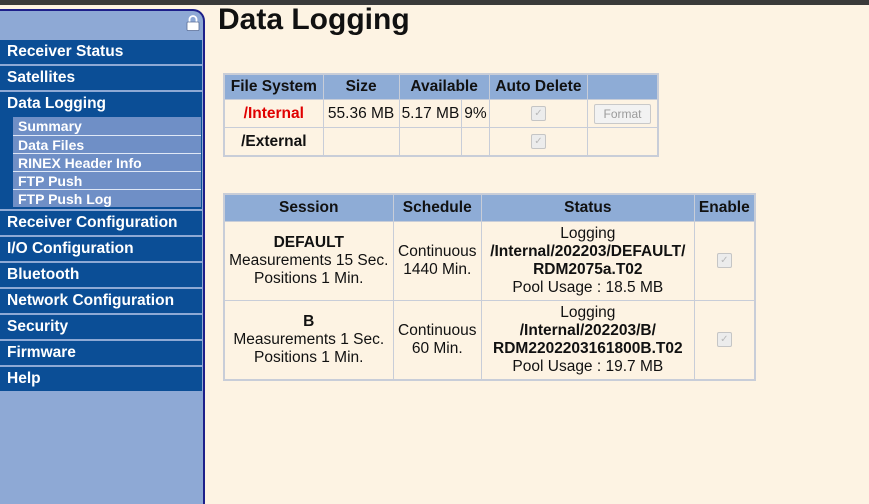  I want to click on status-file: RDM2075a.T02, so click(588, 269).